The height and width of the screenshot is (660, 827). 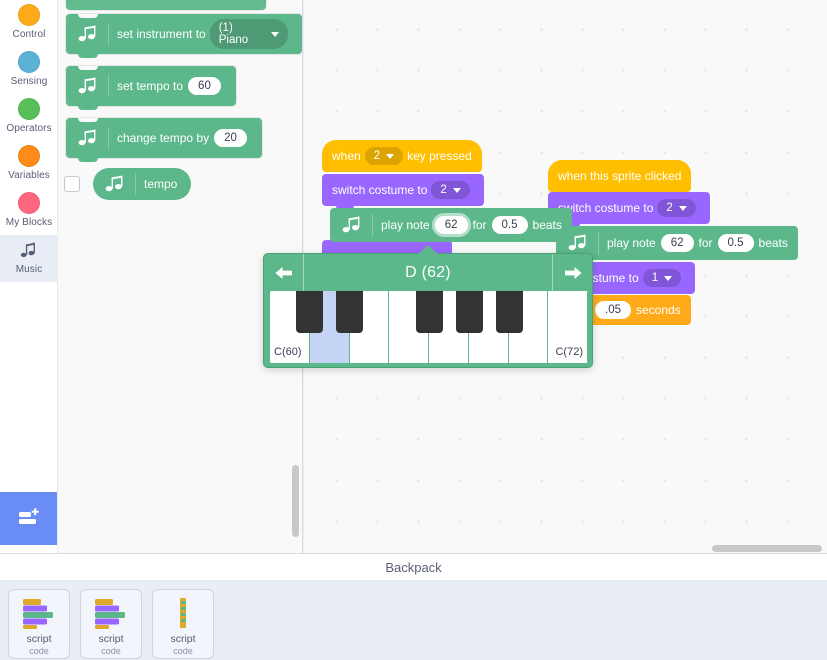 I want to click on note-input-right: 62, so click(x=677, y=243).